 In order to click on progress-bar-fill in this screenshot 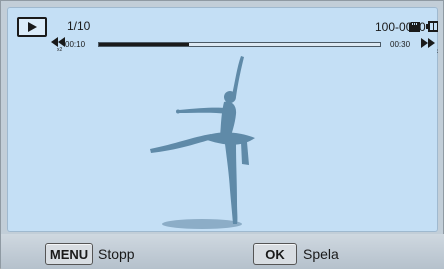, I will do `click(144, 44)`.